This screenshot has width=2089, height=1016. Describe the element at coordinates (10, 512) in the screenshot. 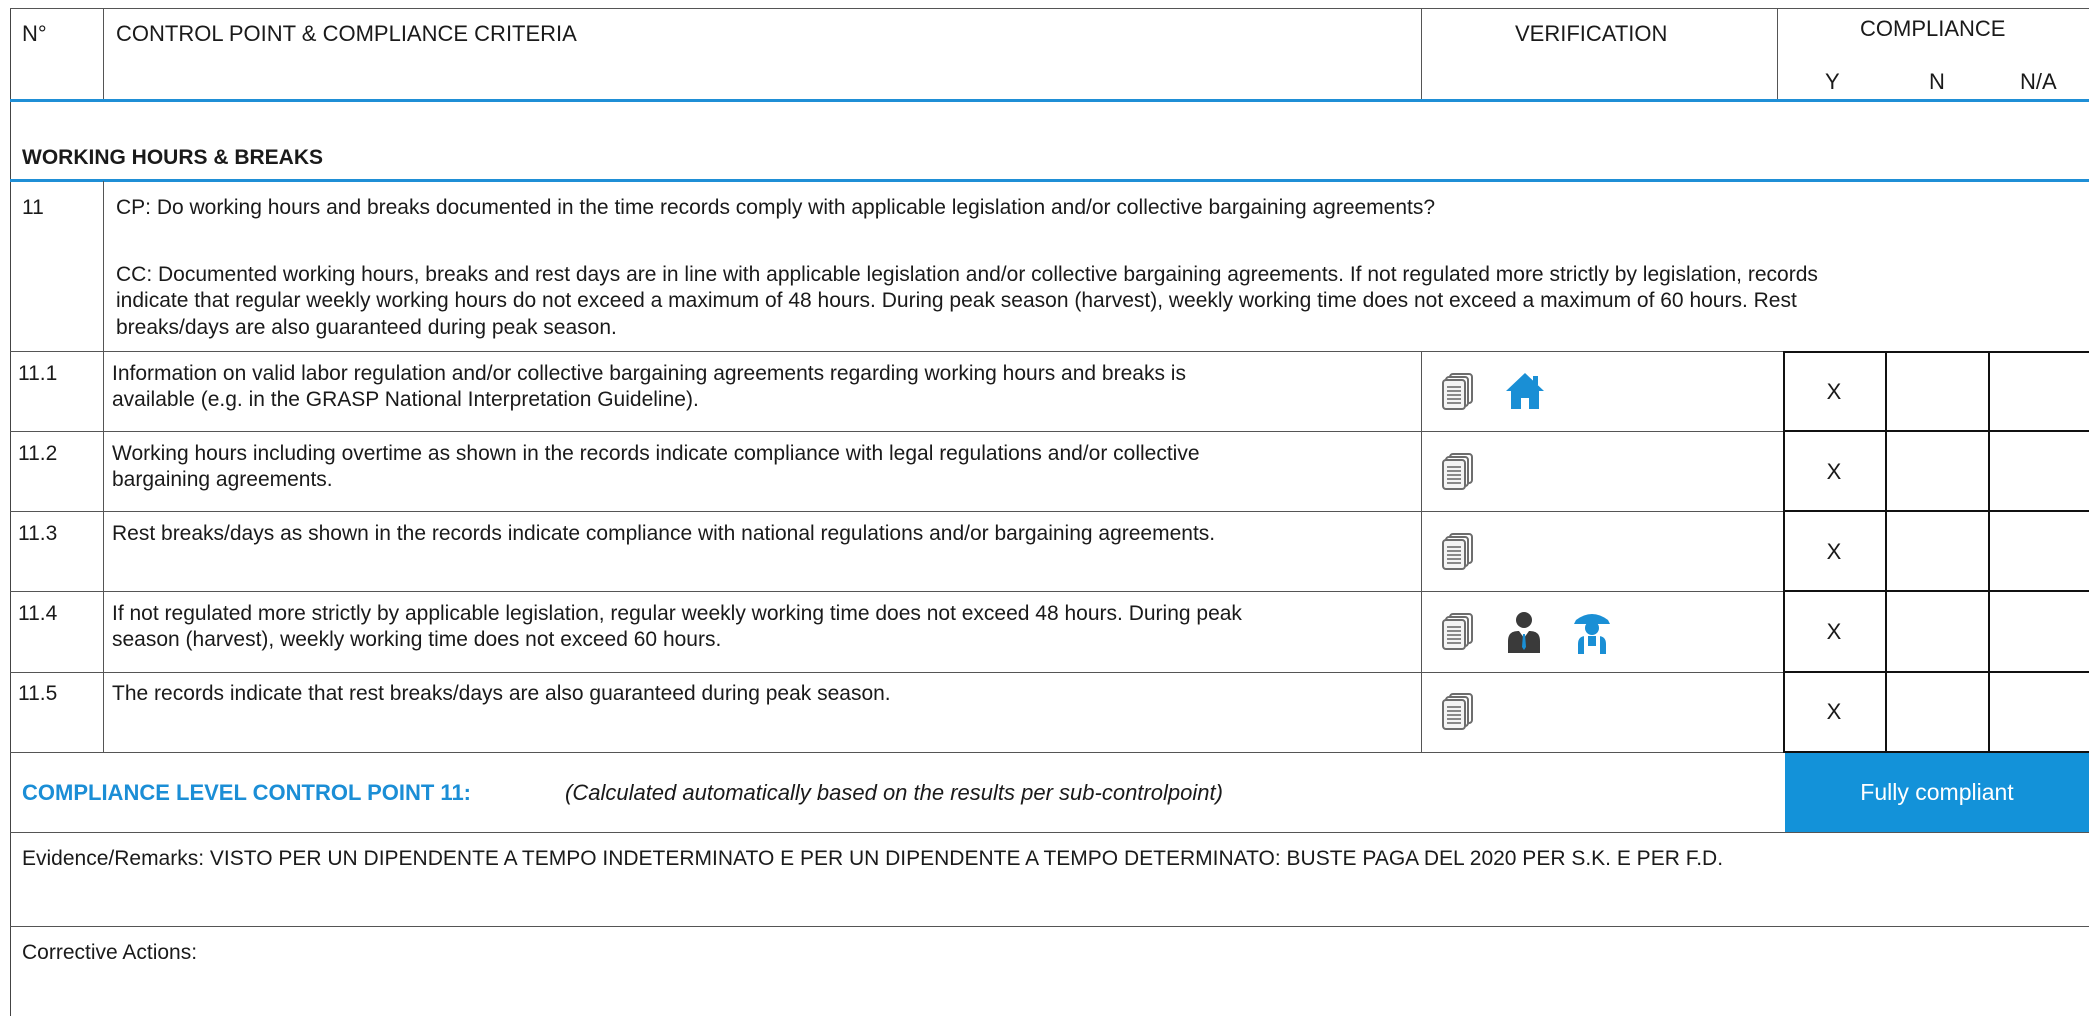

I see `table-outer-left` at that location.